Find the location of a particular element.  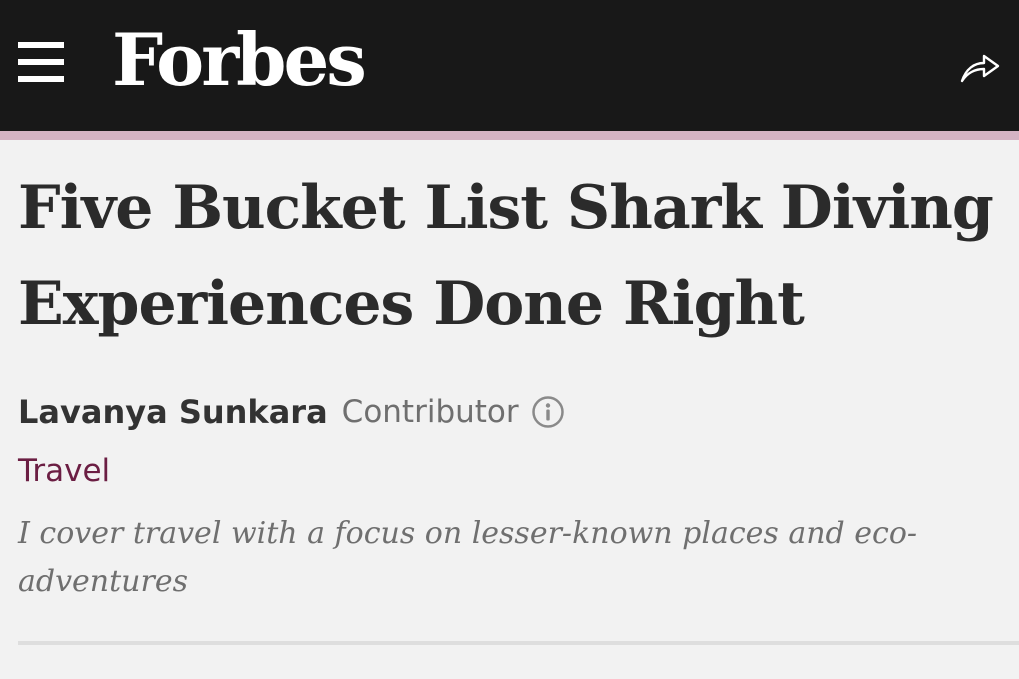

author-byline: Lavanya Sunkara Contributor is located at coordinates (291, 412).